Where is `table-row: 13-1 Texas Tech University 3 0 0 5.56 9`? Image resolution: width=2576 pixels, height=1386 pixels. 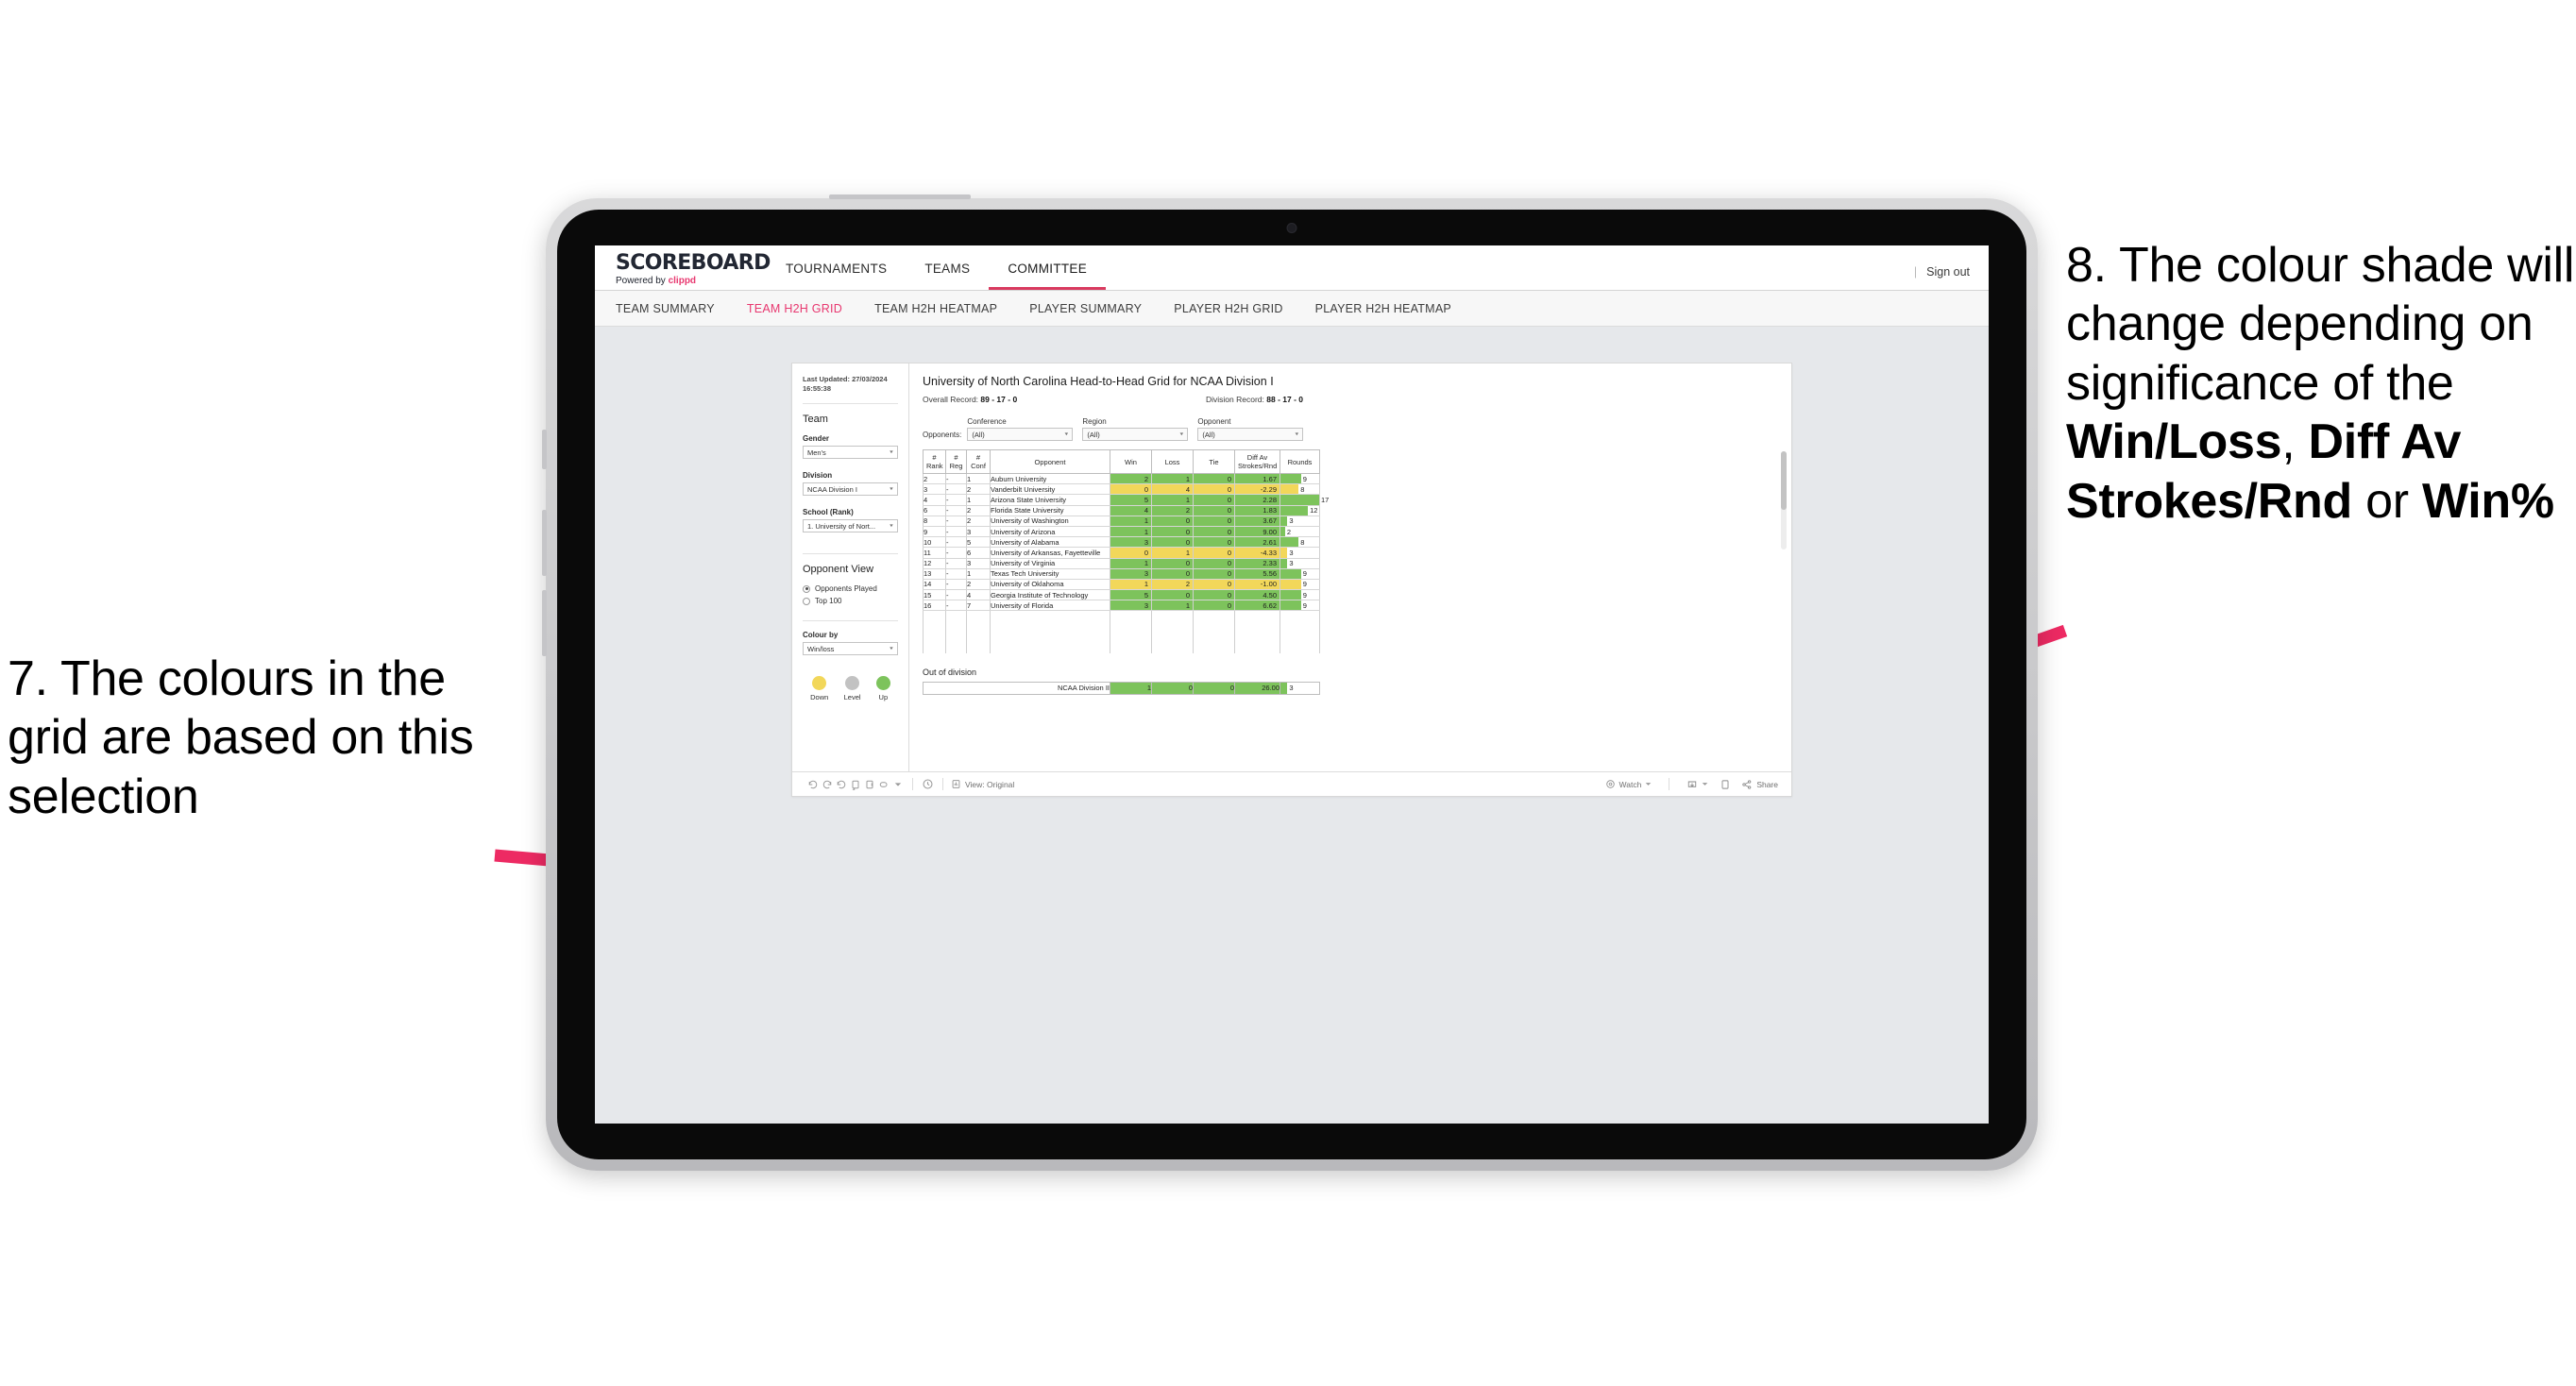
table-row: 13-1 Texas Tech University 3 0 0 5.56 9 is located at coordinates (1121, 574).